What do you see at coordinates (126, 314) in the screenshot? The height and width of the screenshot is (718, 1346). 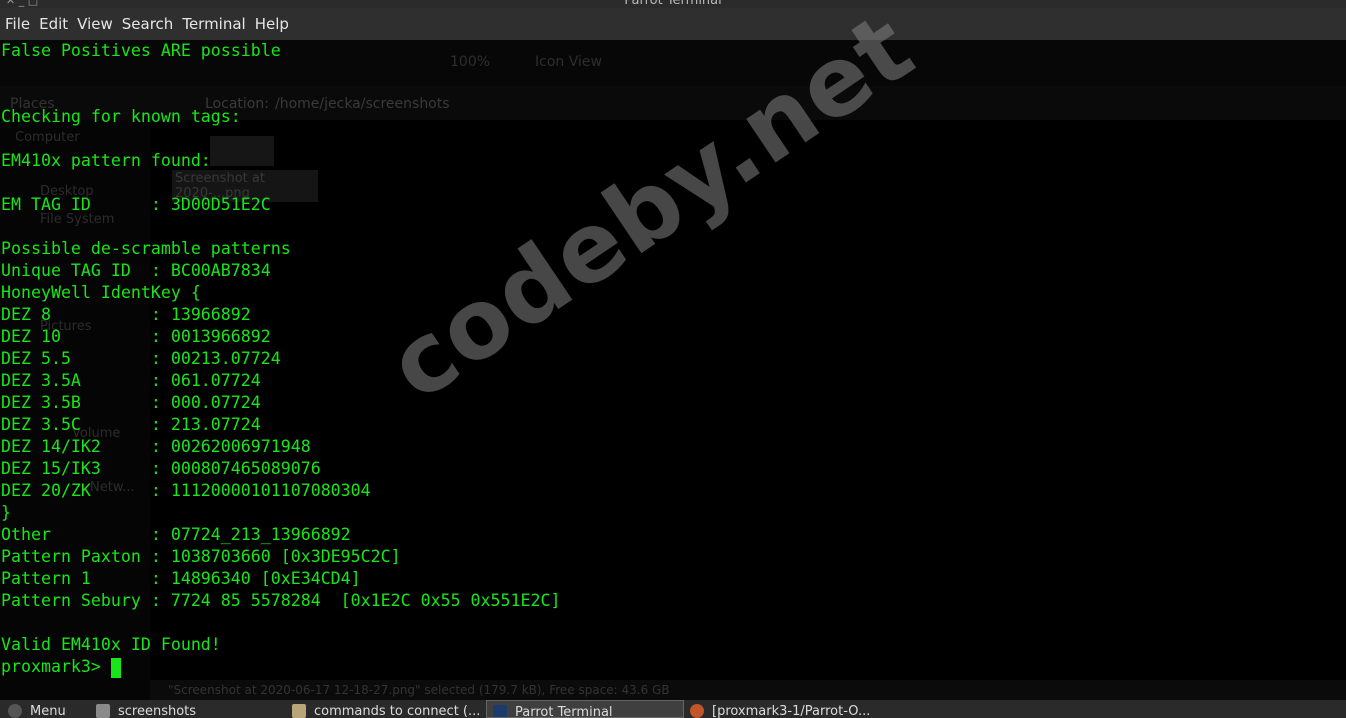 I see `terminal-line: DEZ 8 : 13966892` at bounding box center [126, 314].